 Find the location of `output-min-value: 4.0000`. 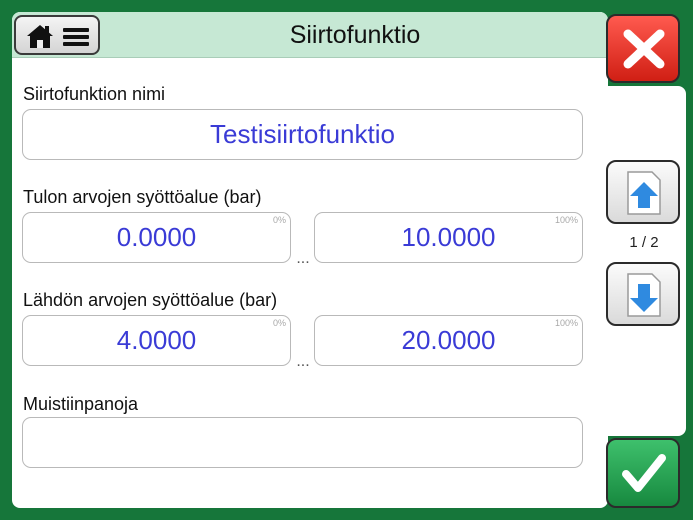

output-min-value: 4.0000 is located at coordinates (156, 340).